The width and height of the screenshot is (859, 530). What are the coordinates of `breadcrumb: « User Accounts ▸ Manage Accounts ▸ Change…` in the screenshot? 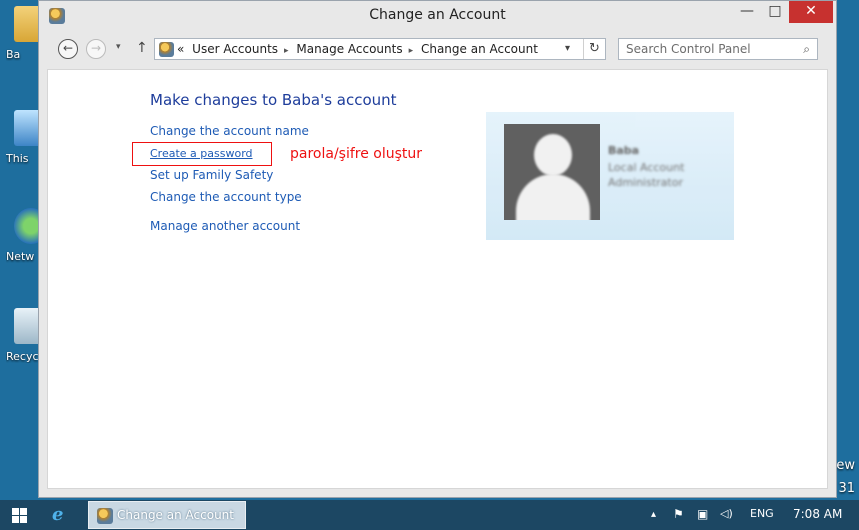 It's located at (359, 50).